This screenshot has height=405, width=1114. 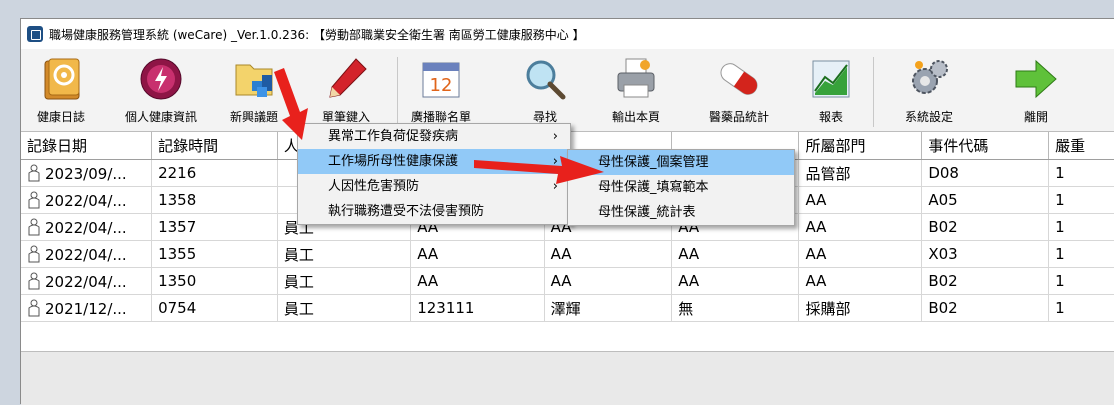 What do you see at coordinates (434, 186) in the screenshot?
I see `menu-item-ergonomic-hazard: 人因性危害預防 ›` at bounding box center [434, 186].